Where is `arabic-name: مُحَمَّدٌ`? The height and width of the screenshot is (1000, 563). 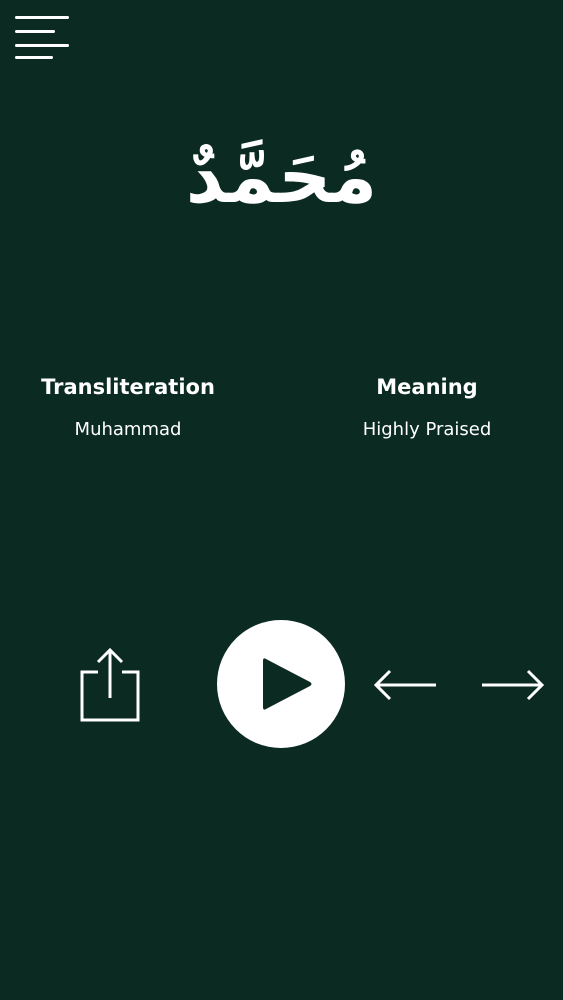 arabic-name: مُحَمَّدٌ is located at coordinates (281, 177).